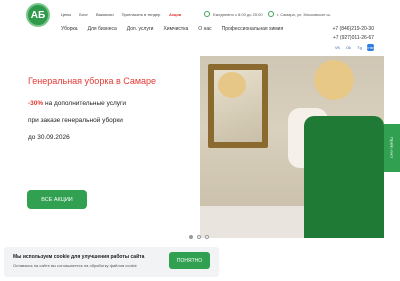 The image size is (400, 281). What do you see at coordinates (49, 137) in the screenshot?
I see `hero-deadline: до 30.09.2026` at bounding box center [49, 137].